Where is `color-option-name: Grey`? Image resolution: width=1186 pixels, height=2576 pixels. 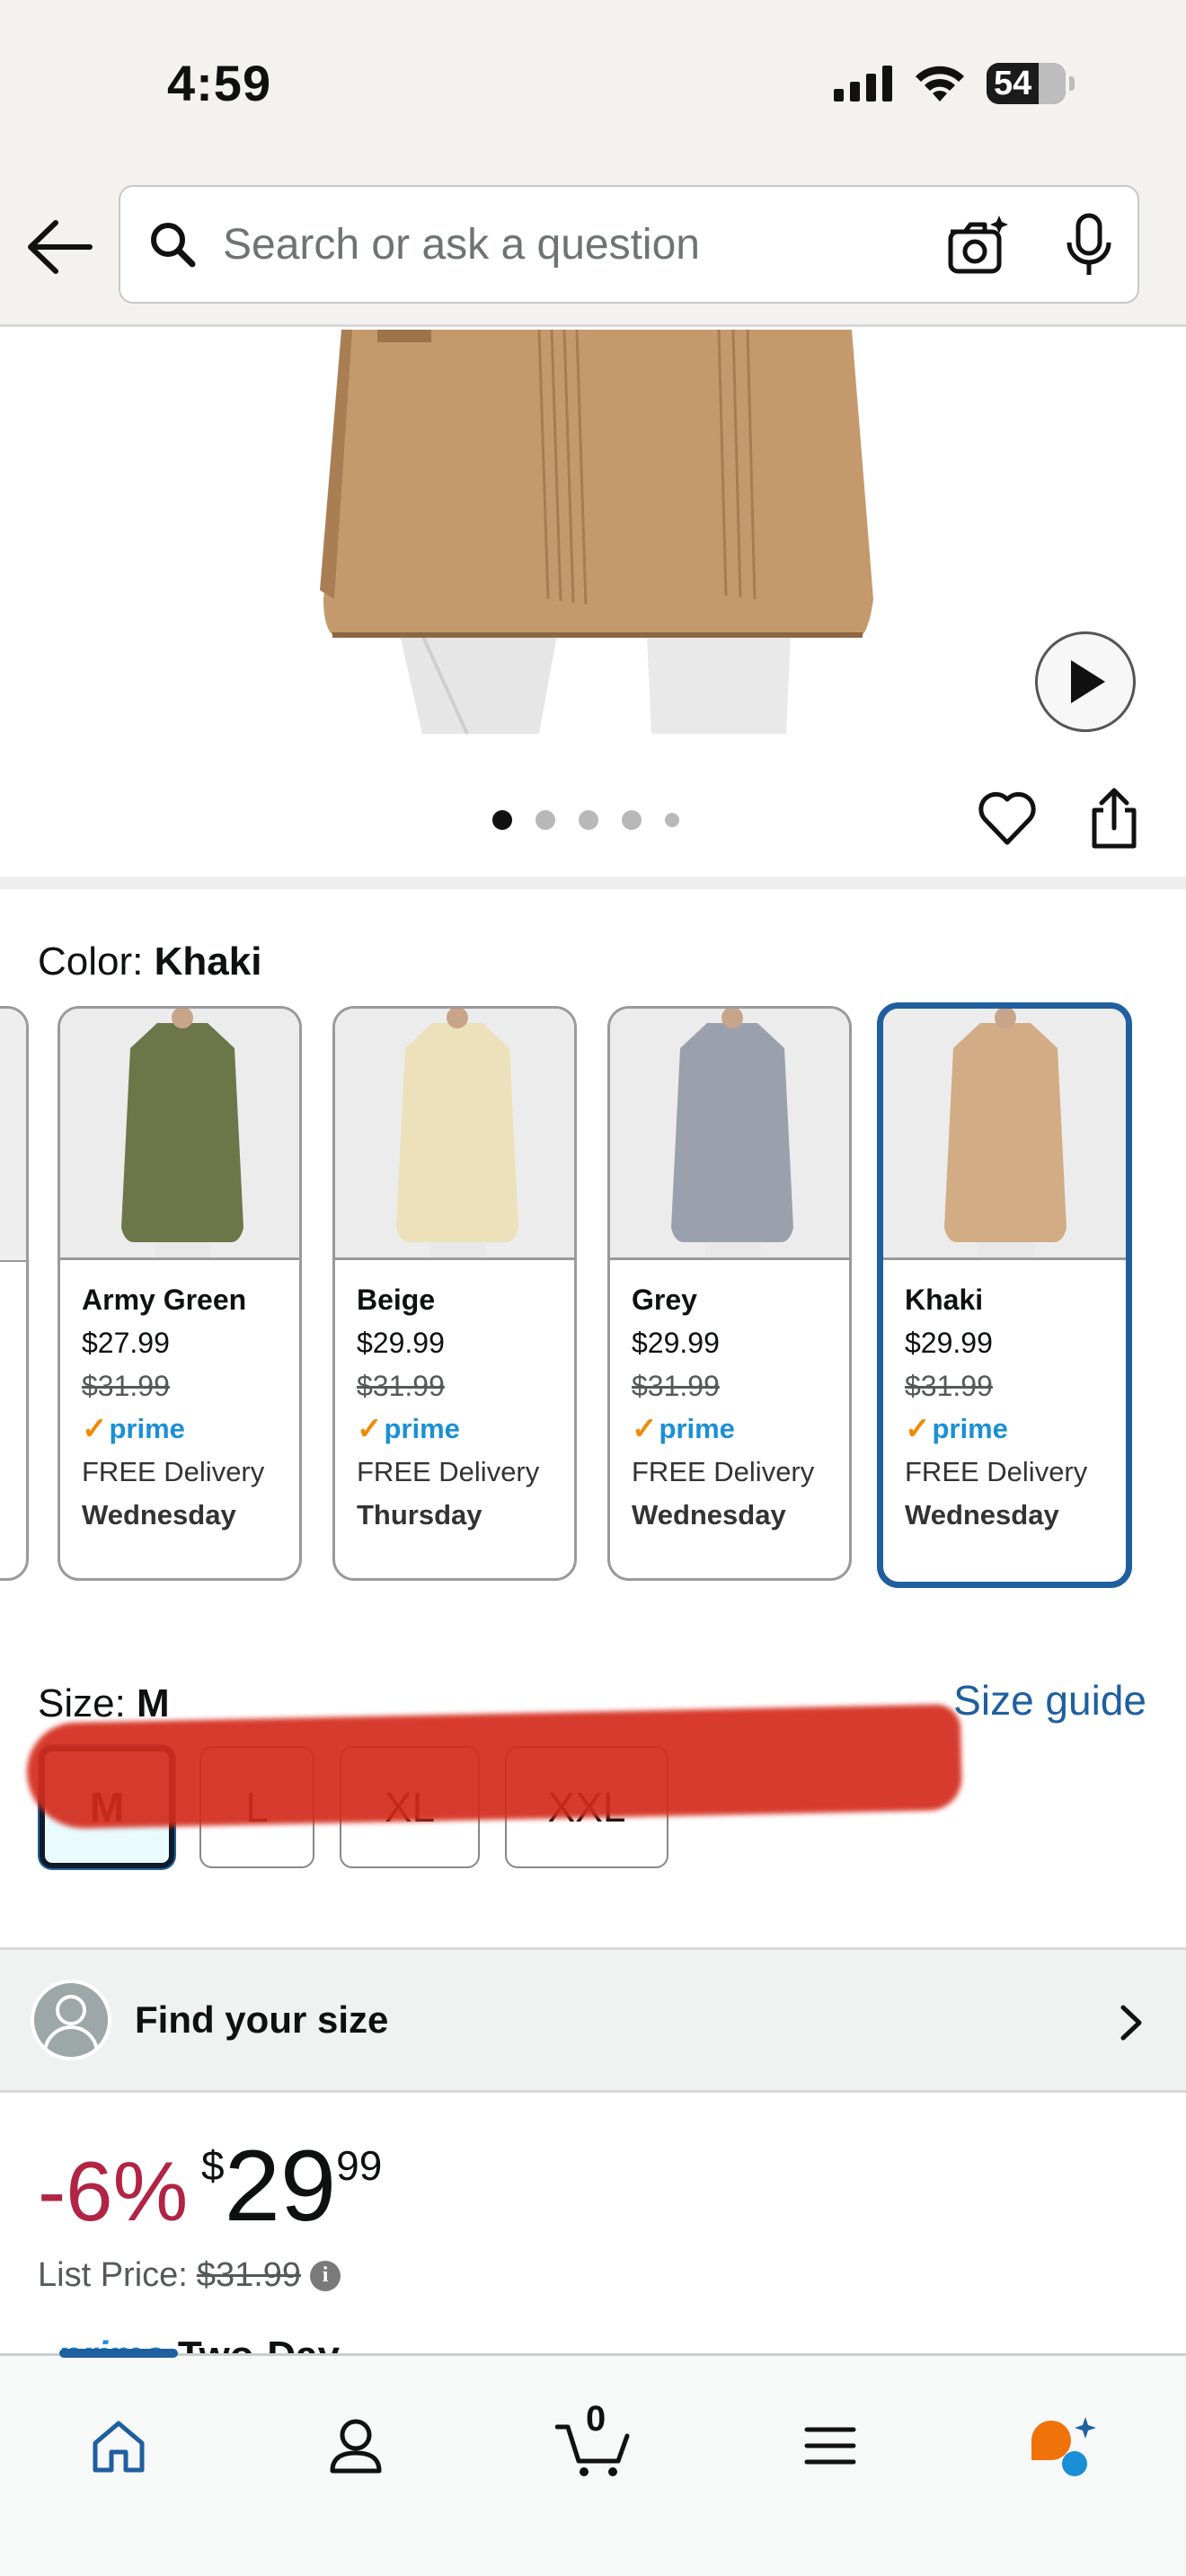 color-option-name: Grey is located at coordinates (664, 1300).